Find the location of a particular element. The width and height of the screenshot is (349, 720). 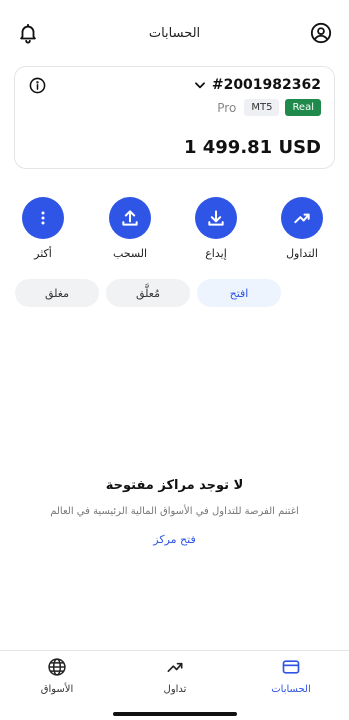

page-title: الحسابات is located at coordinates (174, 33).